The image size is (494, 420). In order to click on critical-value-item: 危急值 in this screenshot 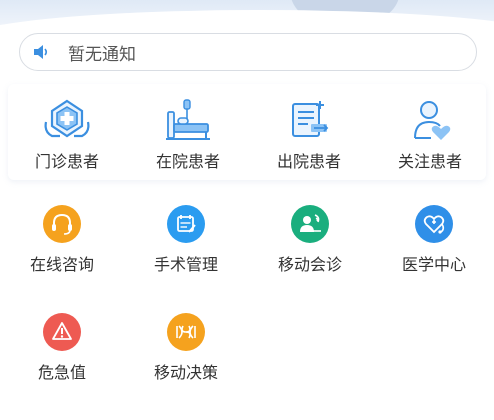, I will do `click(62, 348)`.